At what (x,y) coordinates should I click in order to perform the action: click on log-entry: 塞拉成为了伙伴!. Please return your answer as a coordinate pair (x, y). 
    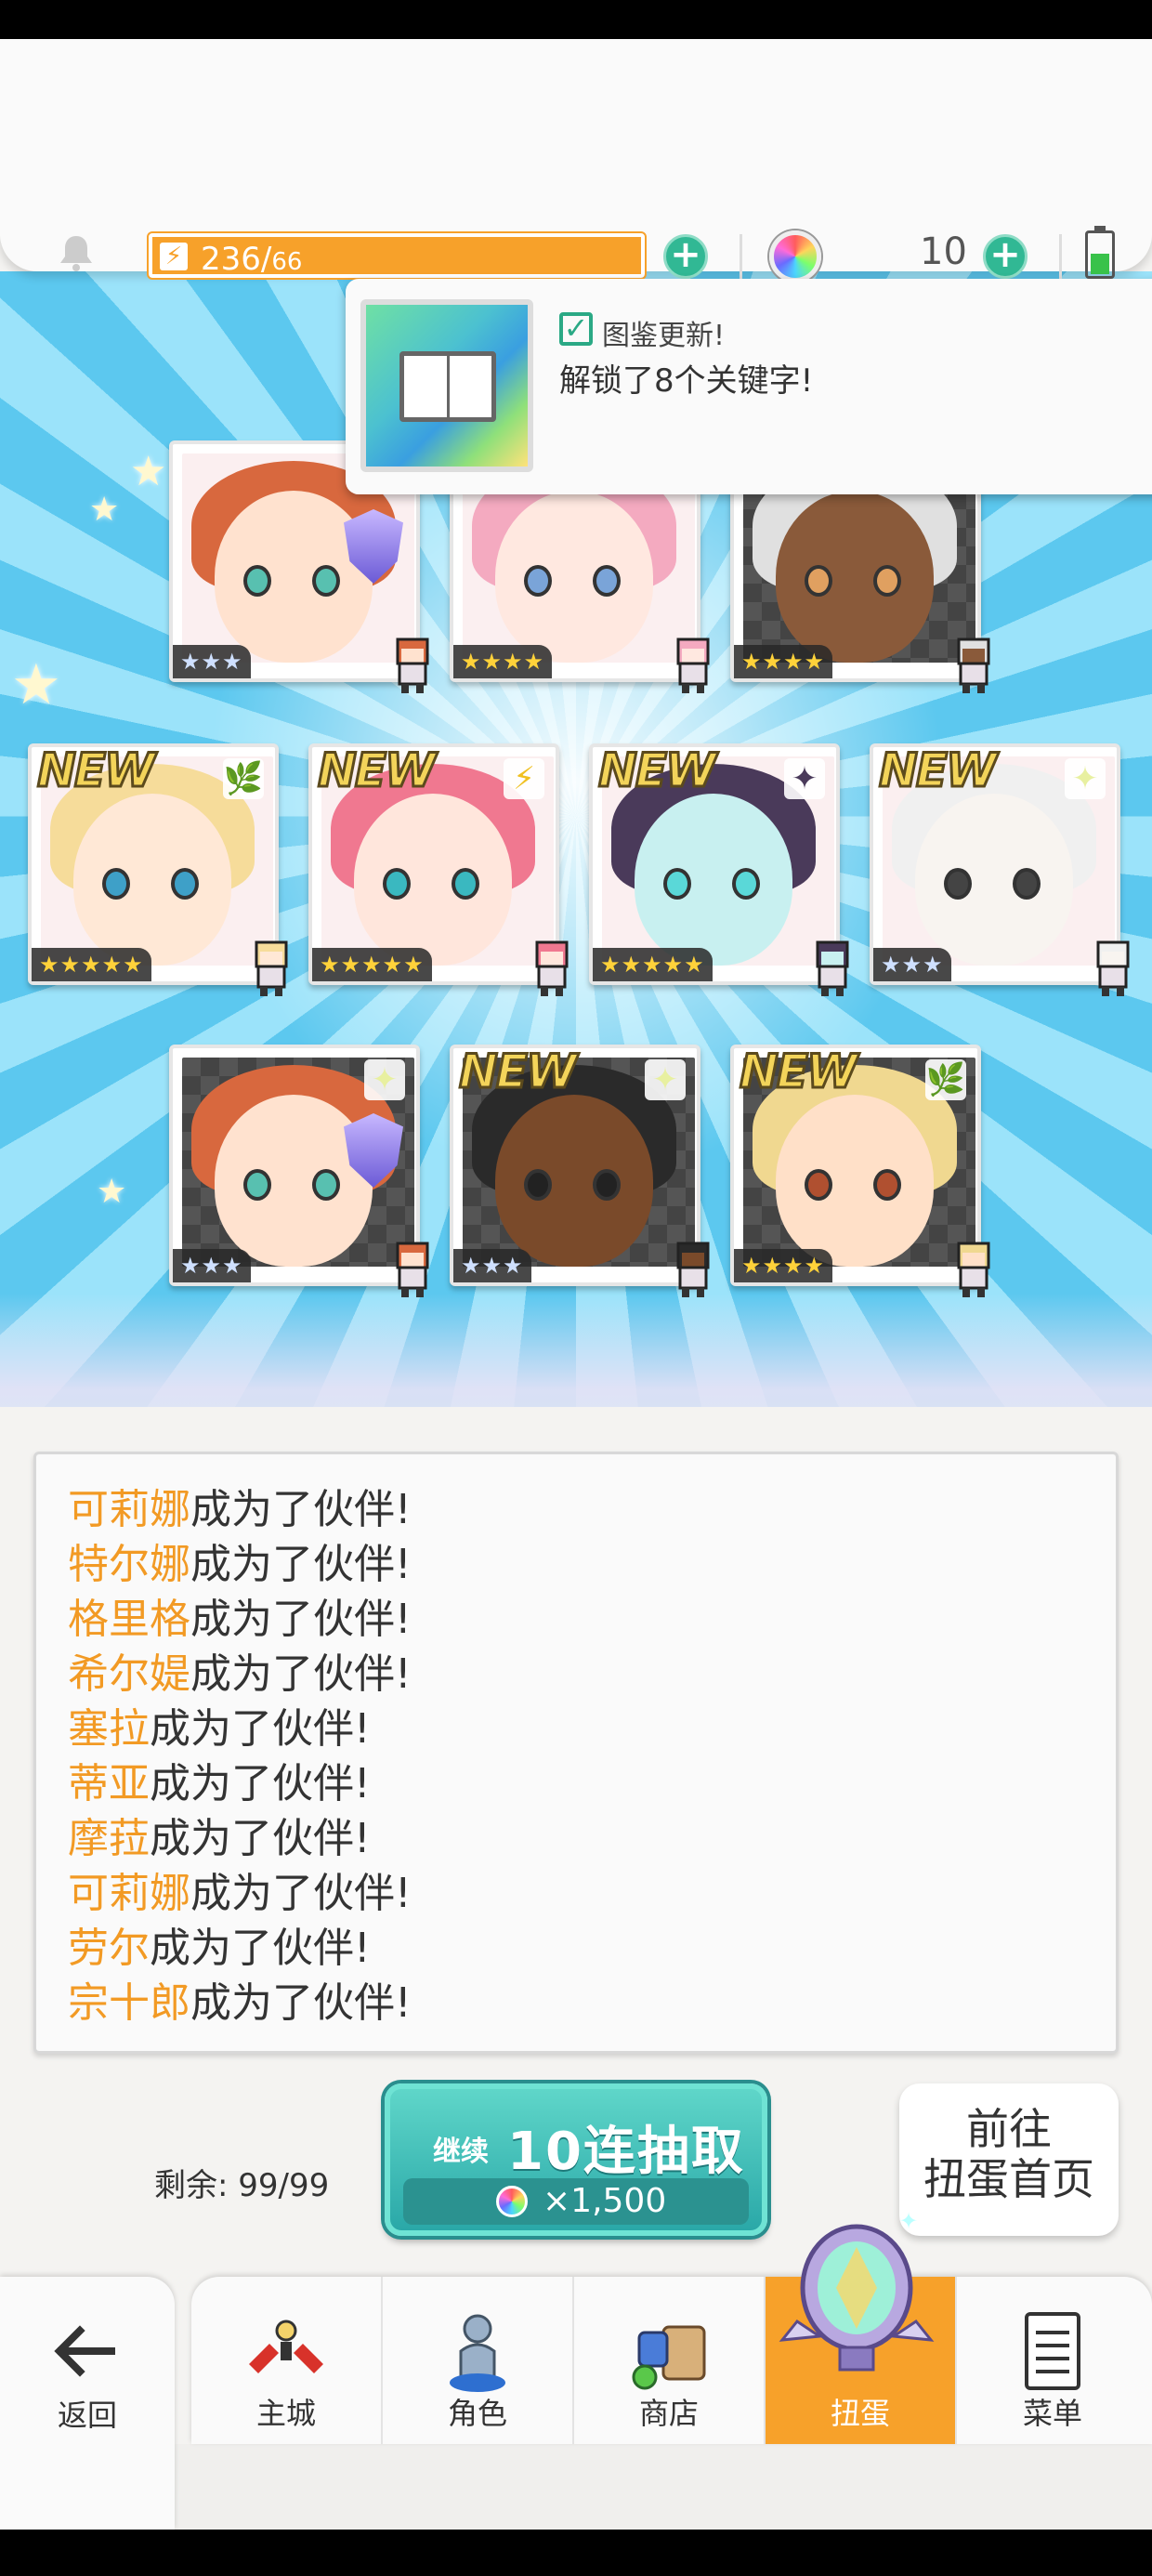
    Looking at the image, I should click on (579, 1729).